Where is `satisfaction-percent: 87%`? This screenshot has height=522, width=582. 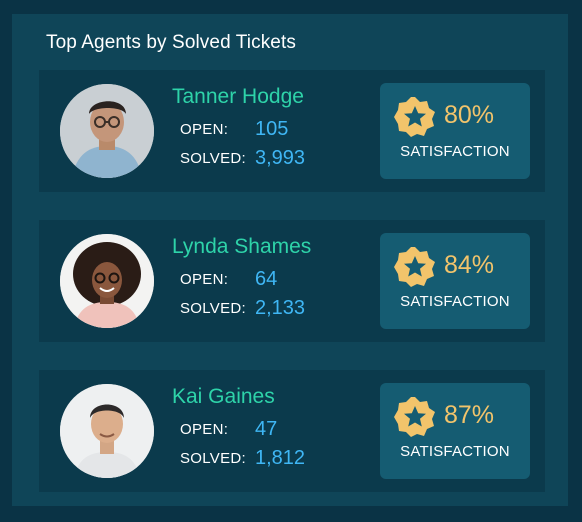
satisfaction-percent: 87% is located at coordinates (469, 415).